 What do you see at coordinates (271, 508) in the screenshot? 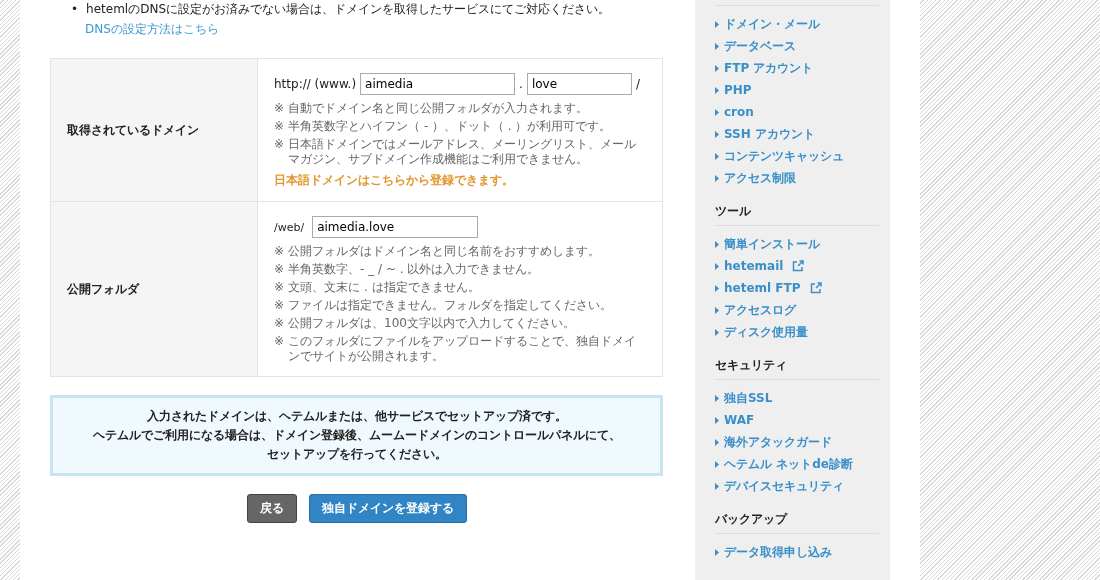
I see `back-button: 戻る` at bounding box center [271, 508].